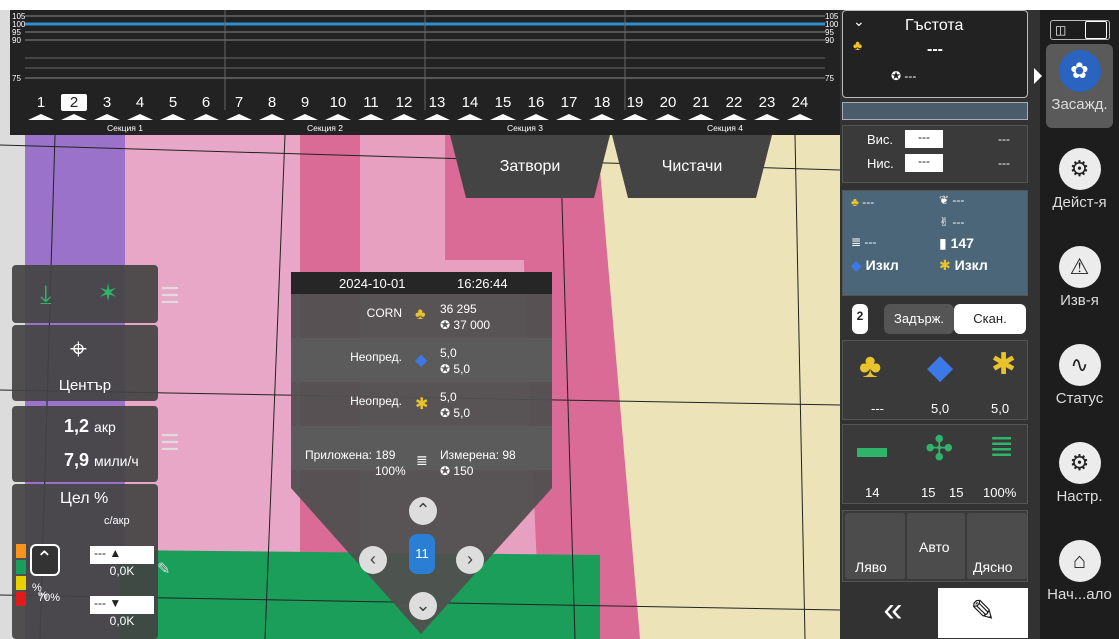 This screenshot has height=639, width=1119. I want to click on rail-item-2: ⚠ Изв-я, so click(1079, 277).